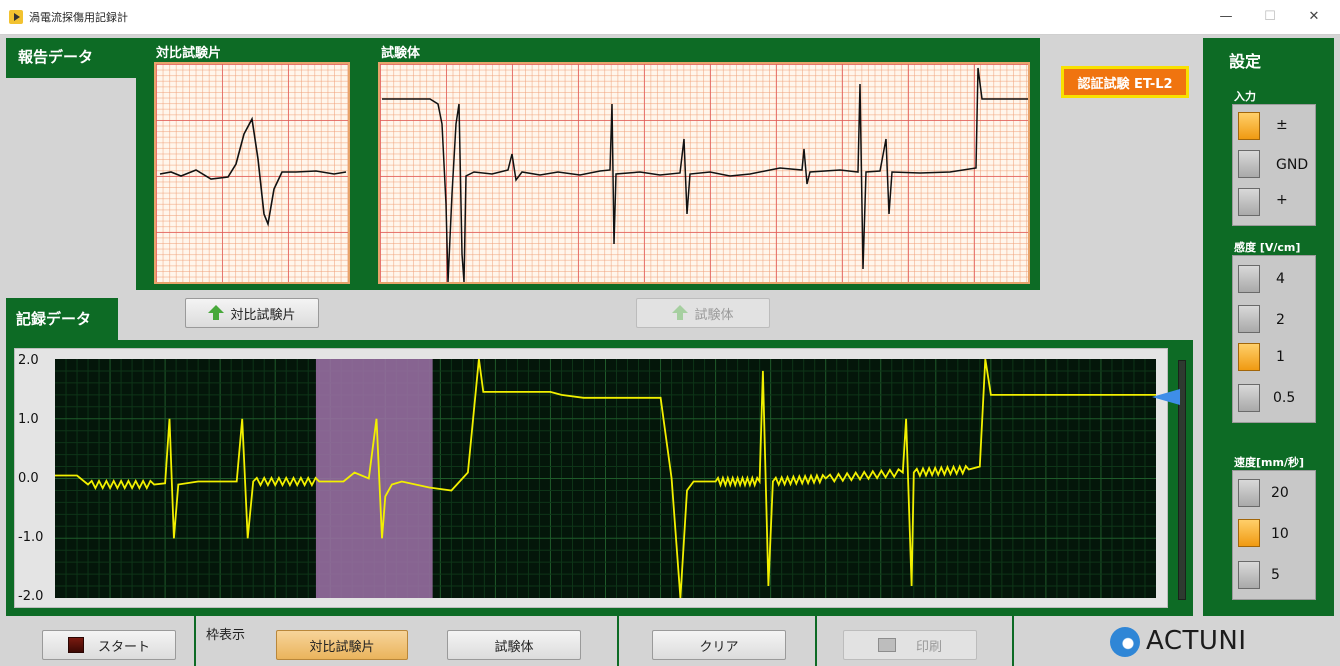  Describe the element at coordinates (71, 58) in the screenshot. I see `report-data-tab: 報告データ` at that location.